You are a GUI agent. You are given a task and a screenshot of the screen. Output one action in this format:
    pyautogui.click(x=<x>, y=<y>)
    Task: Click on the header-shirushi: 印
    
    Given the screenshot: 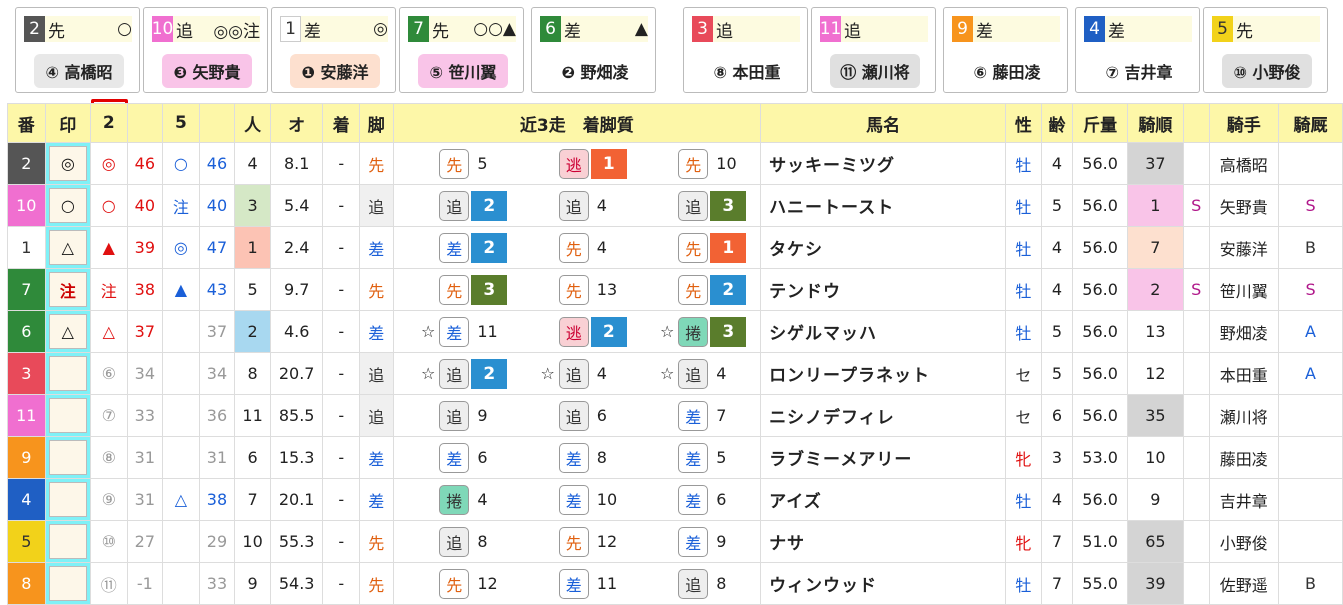 What is the action you would take?
    pyautogui.click(x=68, y=123)
    